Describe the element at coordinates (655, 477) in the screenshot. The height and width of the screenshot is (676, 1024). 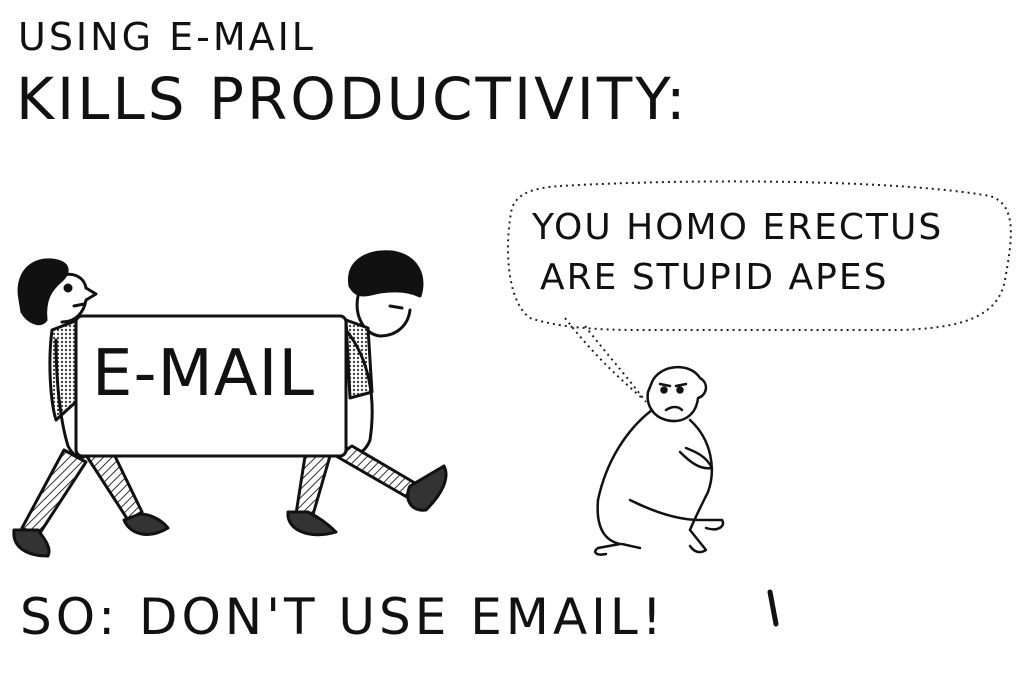
I see `monkey-body` at that location.